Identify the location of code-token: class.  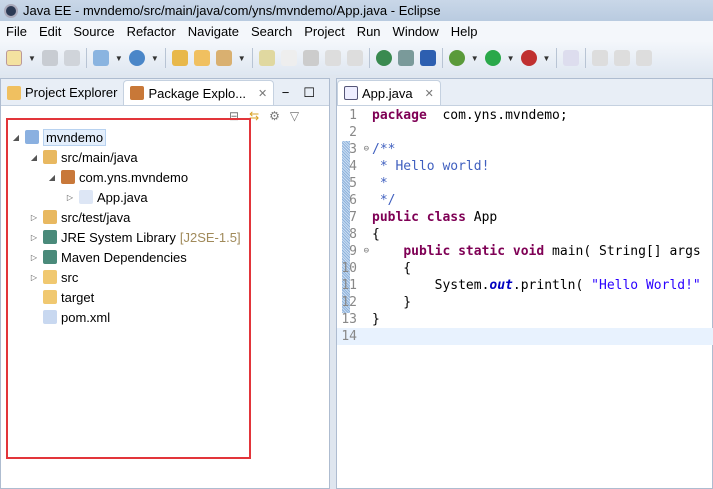
(446, 217).